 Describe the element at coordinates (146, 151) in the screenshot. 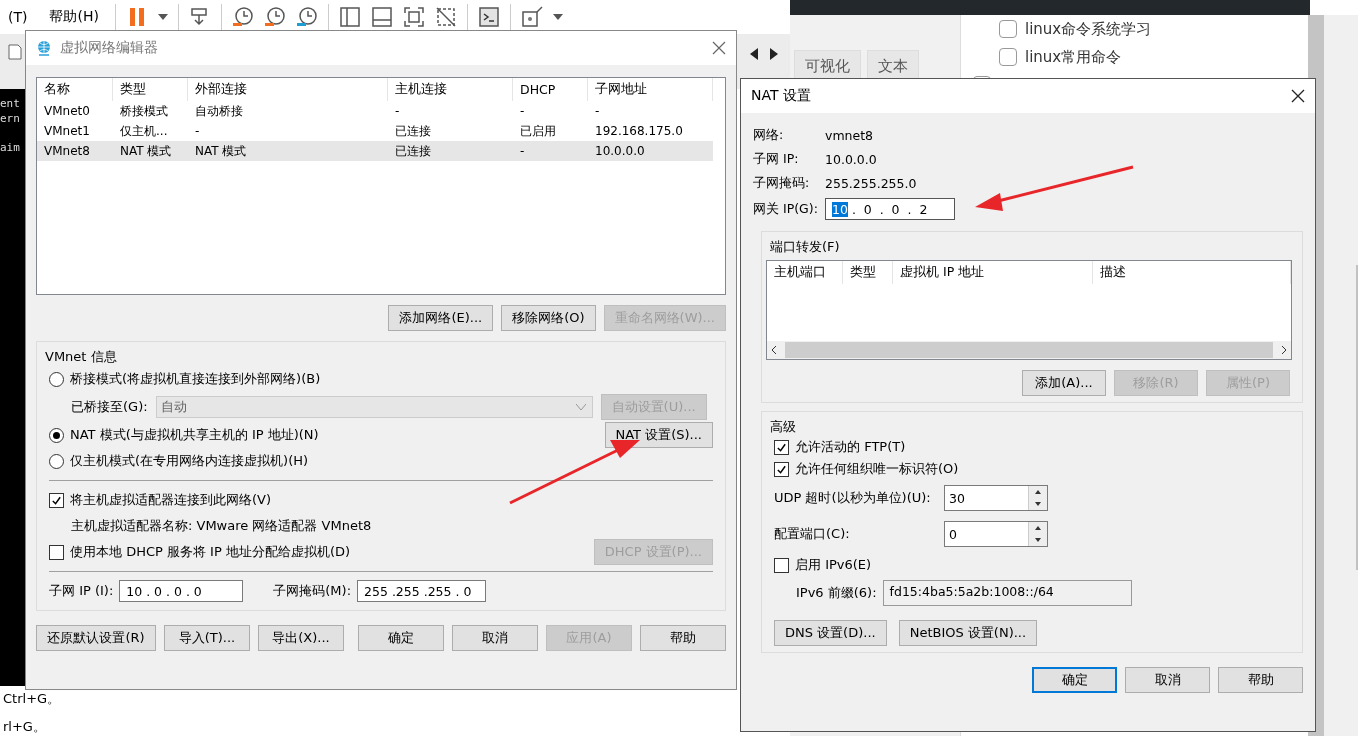

I see `table-cell-text: NAT 模式` at that location.